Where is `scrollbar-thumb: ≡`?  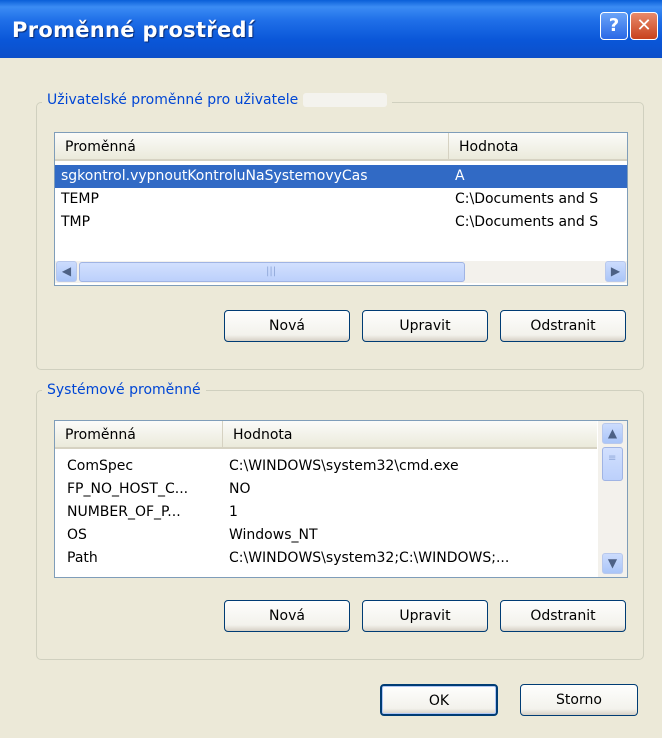
scrollbar-thumb: ≡ is located at coordinates (612, 464).